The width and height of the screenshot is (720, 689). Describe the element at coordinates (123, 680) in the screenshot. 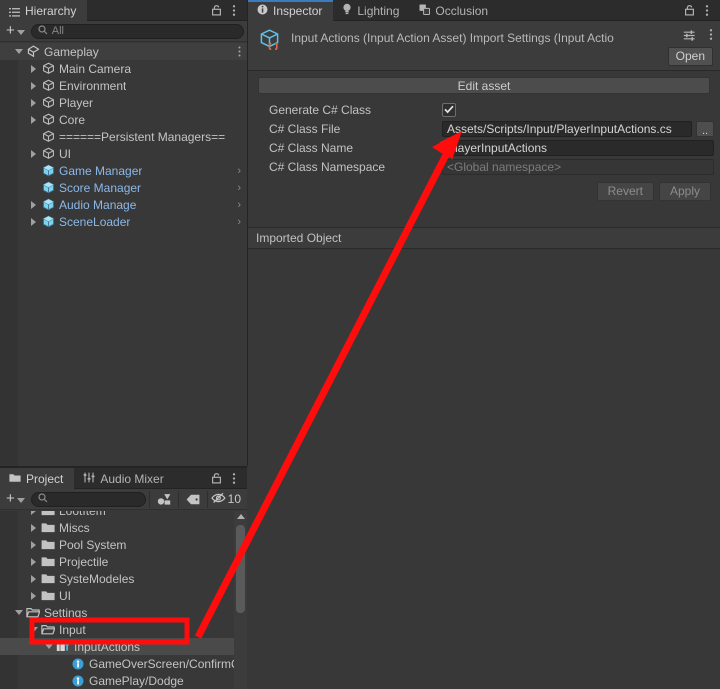

I see `project-item-row: GamePlay/Dodge` at that location.